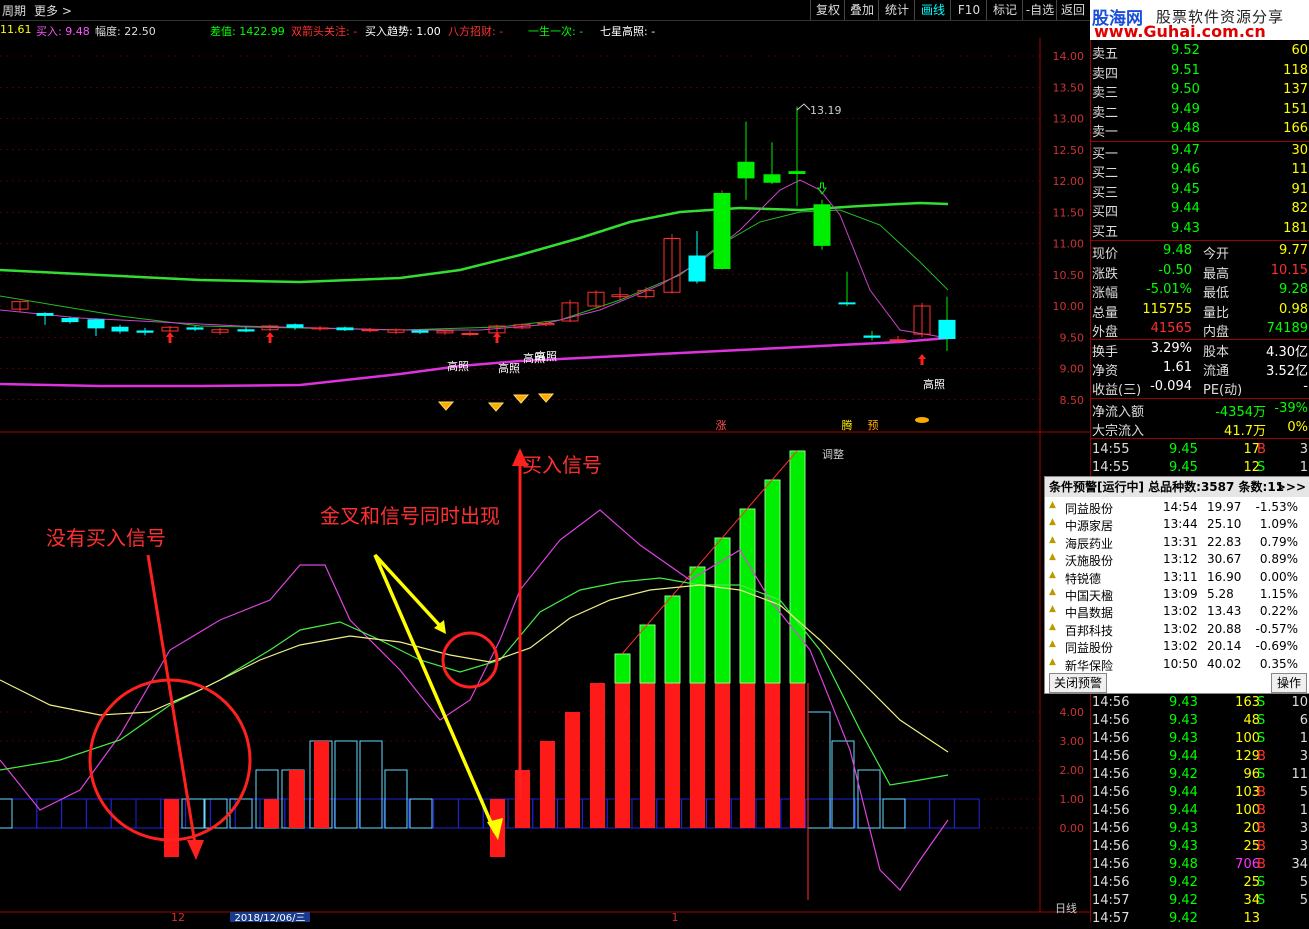  Describe the element at coordinates (1299, 169) in the screenshot. I see `book-row-6-cell-2: 11` at that location.